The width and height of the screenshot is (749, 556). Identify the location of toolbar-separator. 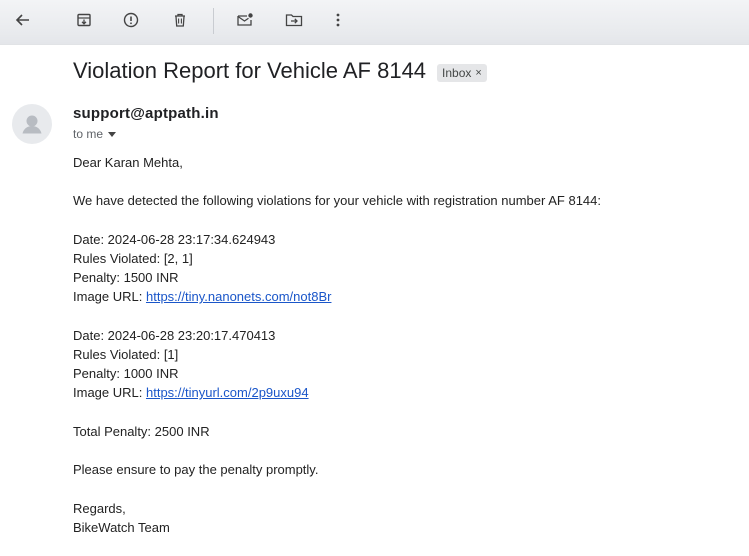
(213, 21).